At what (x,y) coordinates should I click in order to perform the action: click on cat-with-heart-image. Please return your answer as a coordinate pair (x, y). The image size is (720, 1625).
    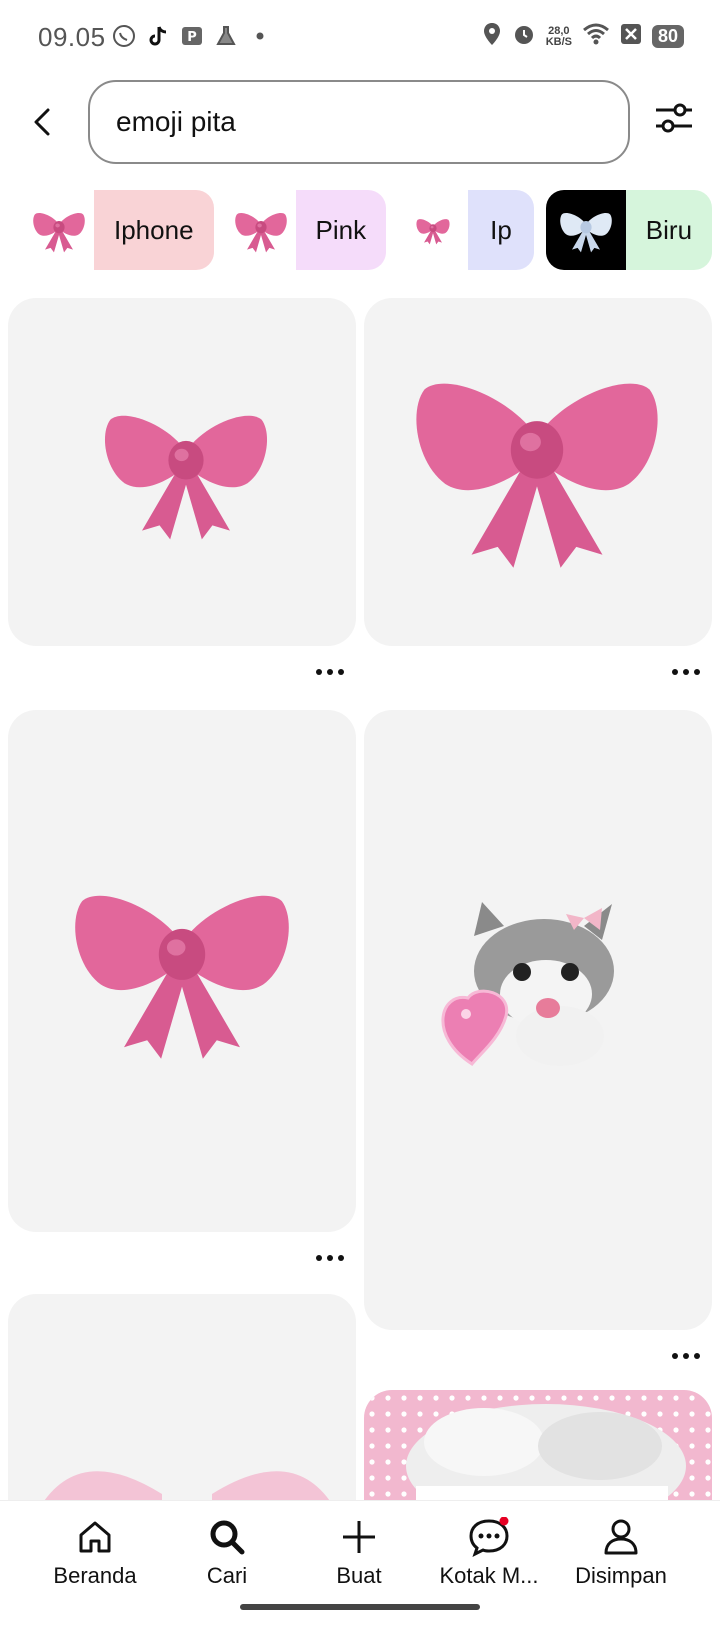
    Looking at the image, I should click on (527, 984).